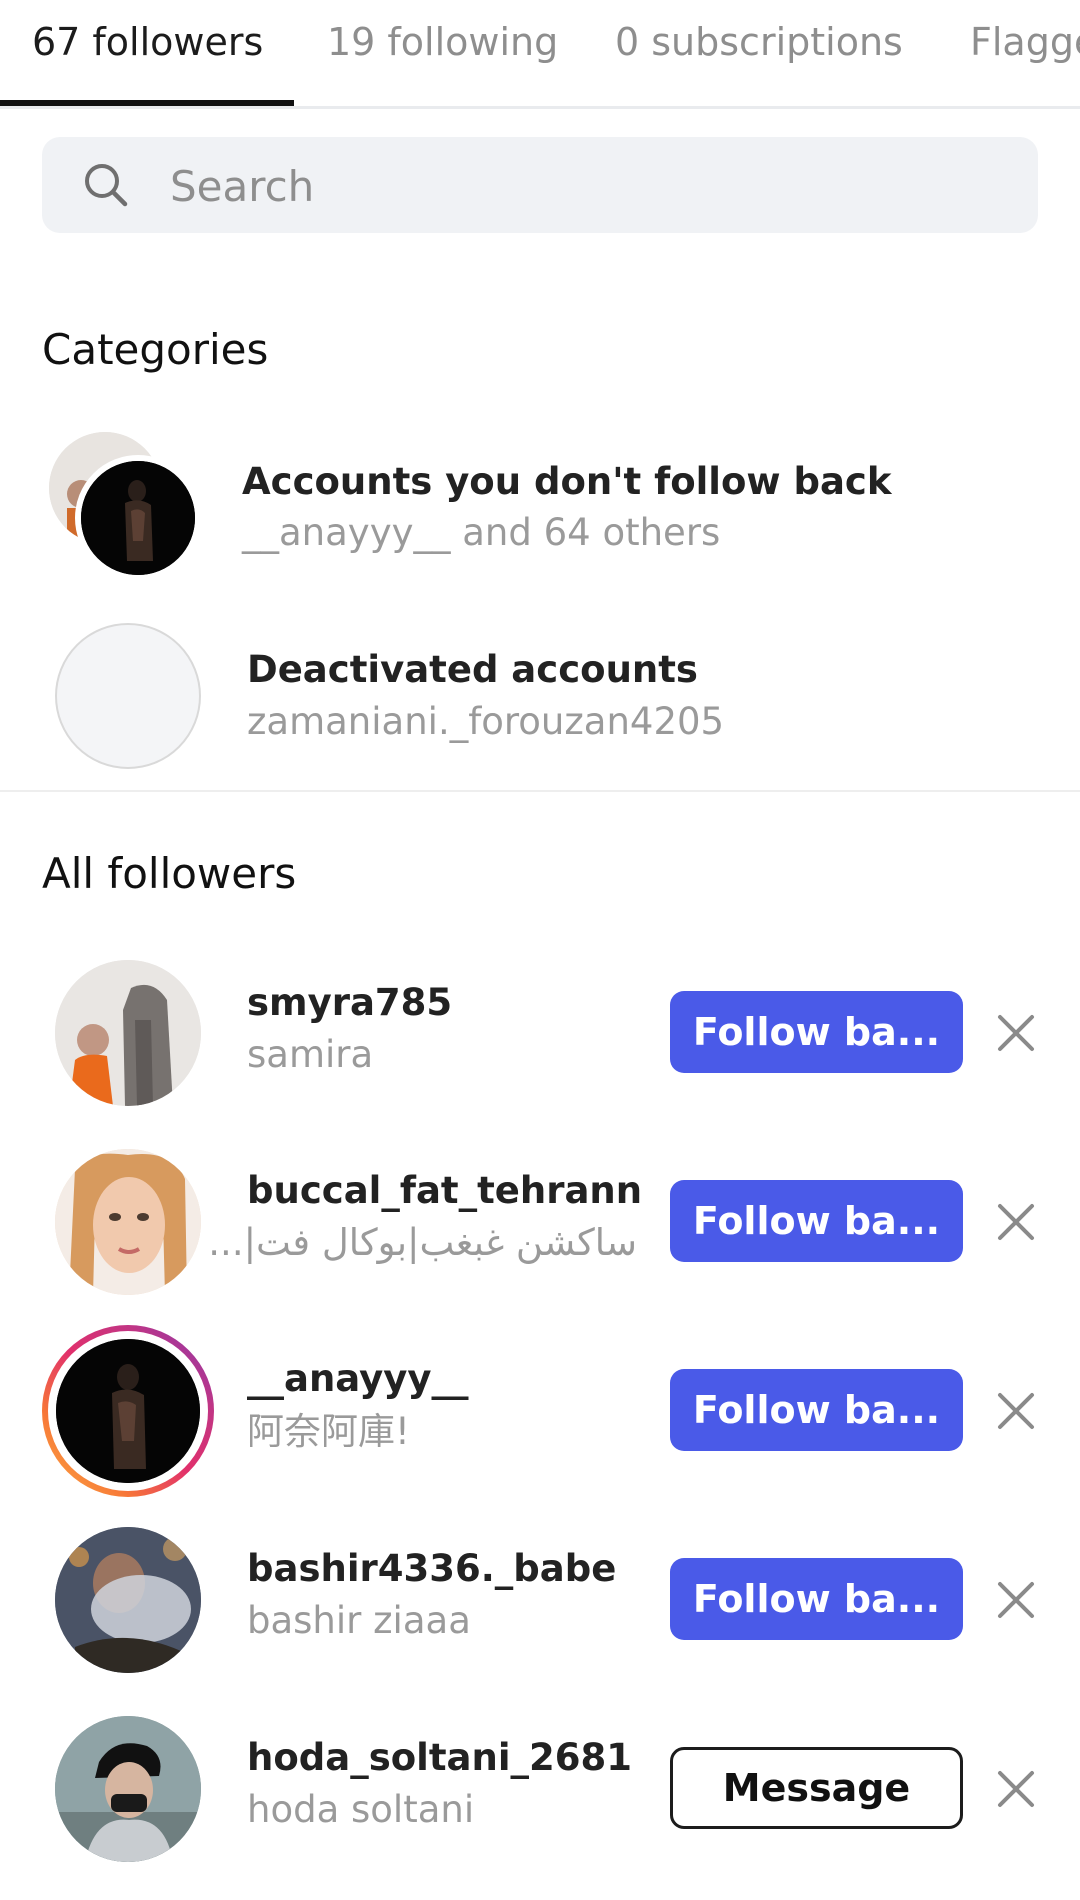  Describe the element at coordinates (328, 1431) in the screenshot. I see `follower-name: 阿奈阿庫!` at that location.